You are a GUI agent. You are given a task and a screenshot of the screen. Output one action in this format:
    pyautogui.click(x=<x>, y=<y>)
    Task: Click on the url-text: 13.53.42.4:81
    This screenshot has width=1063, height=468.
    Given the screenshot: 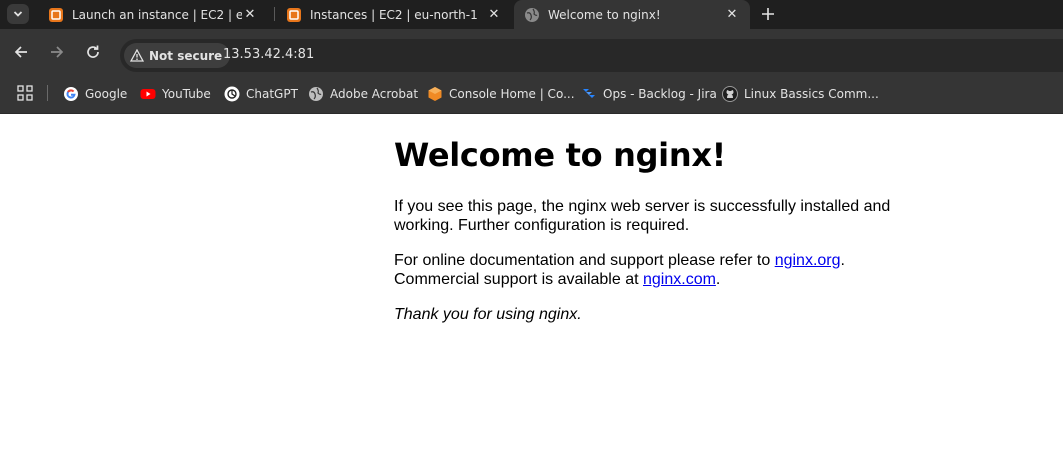 What is the action you would take?
    pyautogui.click(x=268, y=54)
    